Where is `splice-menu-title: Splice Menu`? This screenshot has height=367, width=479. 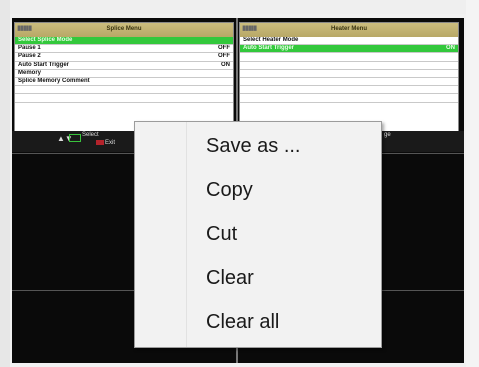
splice-menu-title: Splice Menu is located at coordinates (124, 29).